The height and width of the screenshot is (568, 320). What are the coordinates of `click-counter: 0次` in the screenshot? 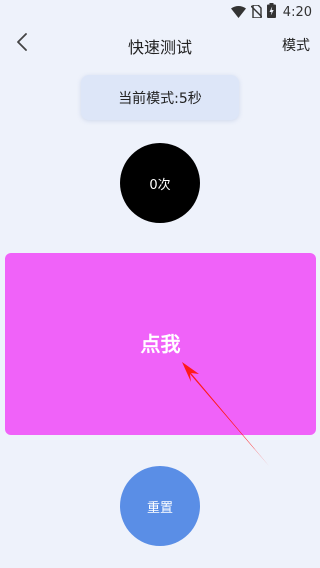 It's located at (160, 183).